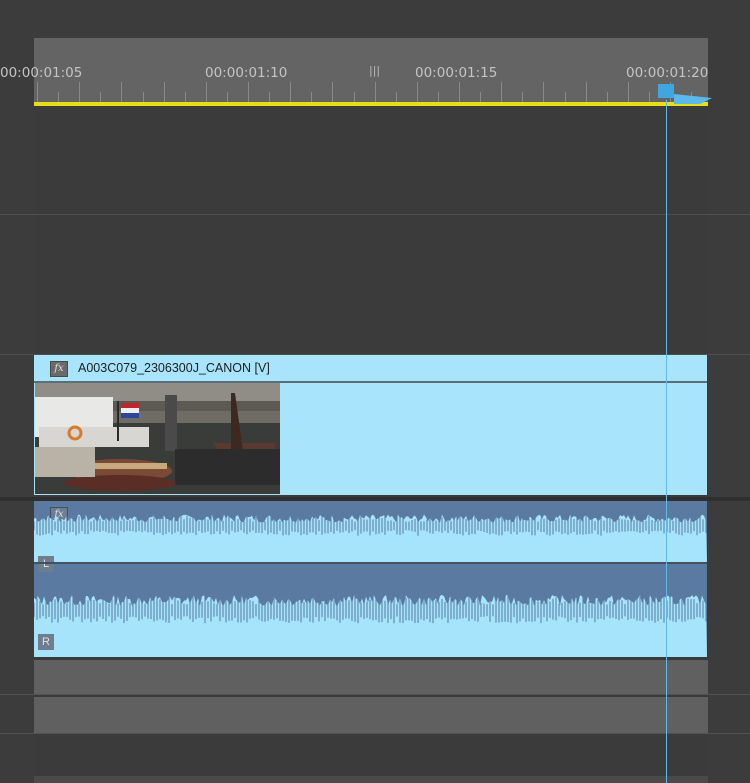  What do you see at coordinates (666, 441) in the screenshot?
I see `playhead-line` at bounding box center [666, 441].